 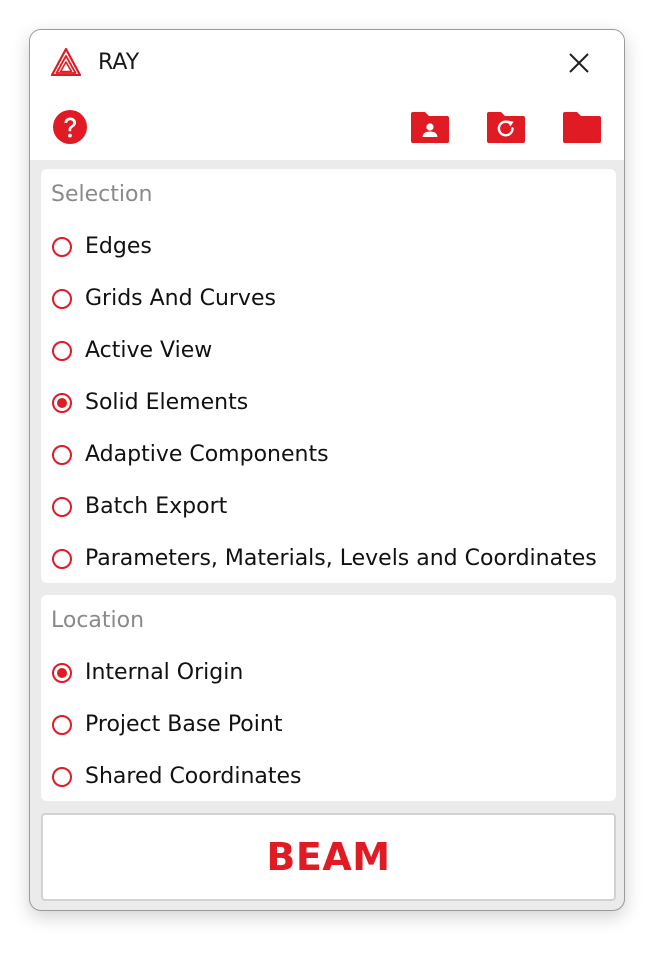 I want to click on location-panel-title: Location, so click(x=98, y=620).